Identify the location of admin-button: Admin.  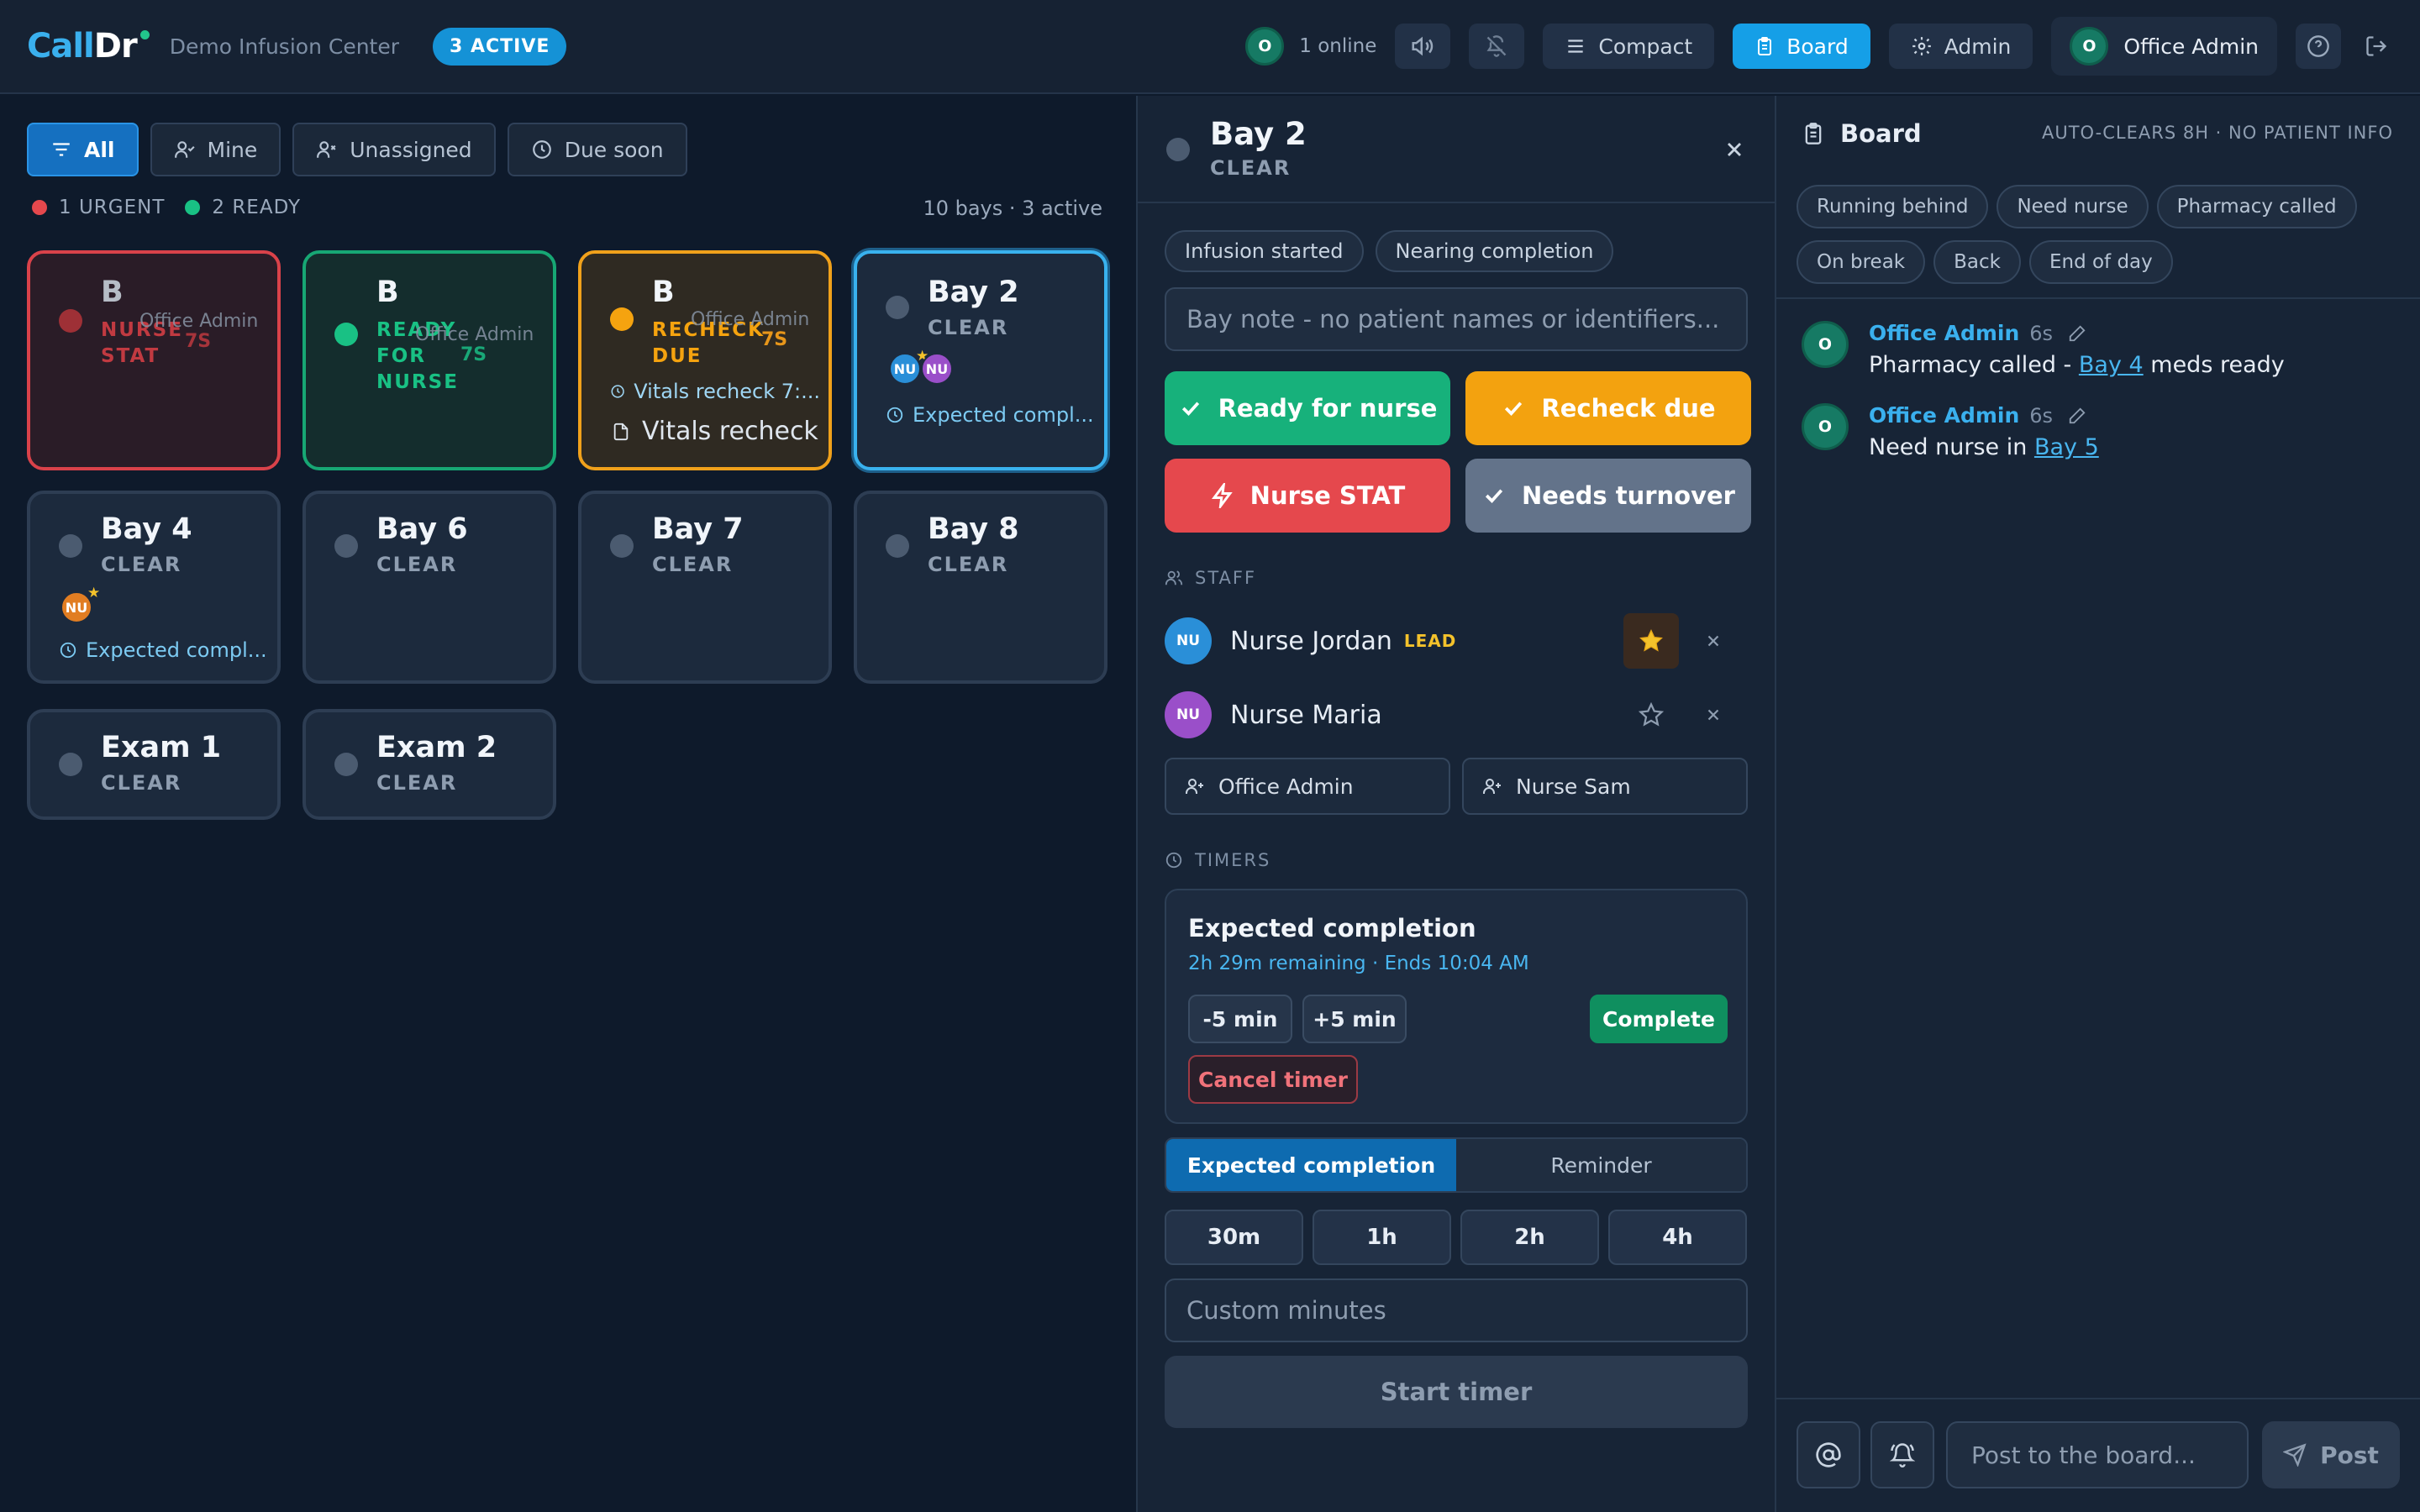
(1961, 46).